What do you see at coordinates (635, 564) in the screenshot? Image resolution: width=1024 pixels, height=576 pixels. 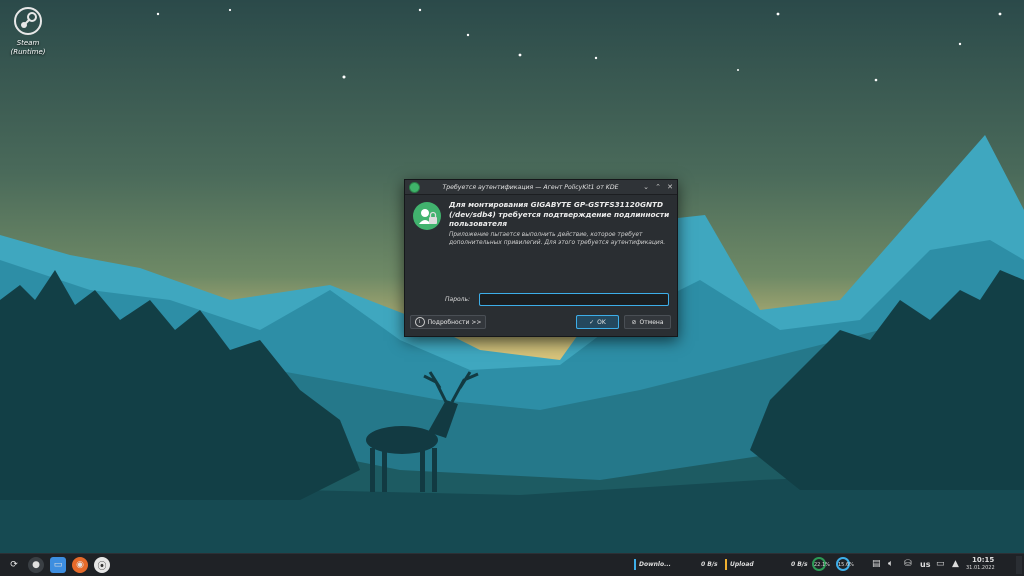 I see `network-download-indicator` at bounding box center [635, 564].